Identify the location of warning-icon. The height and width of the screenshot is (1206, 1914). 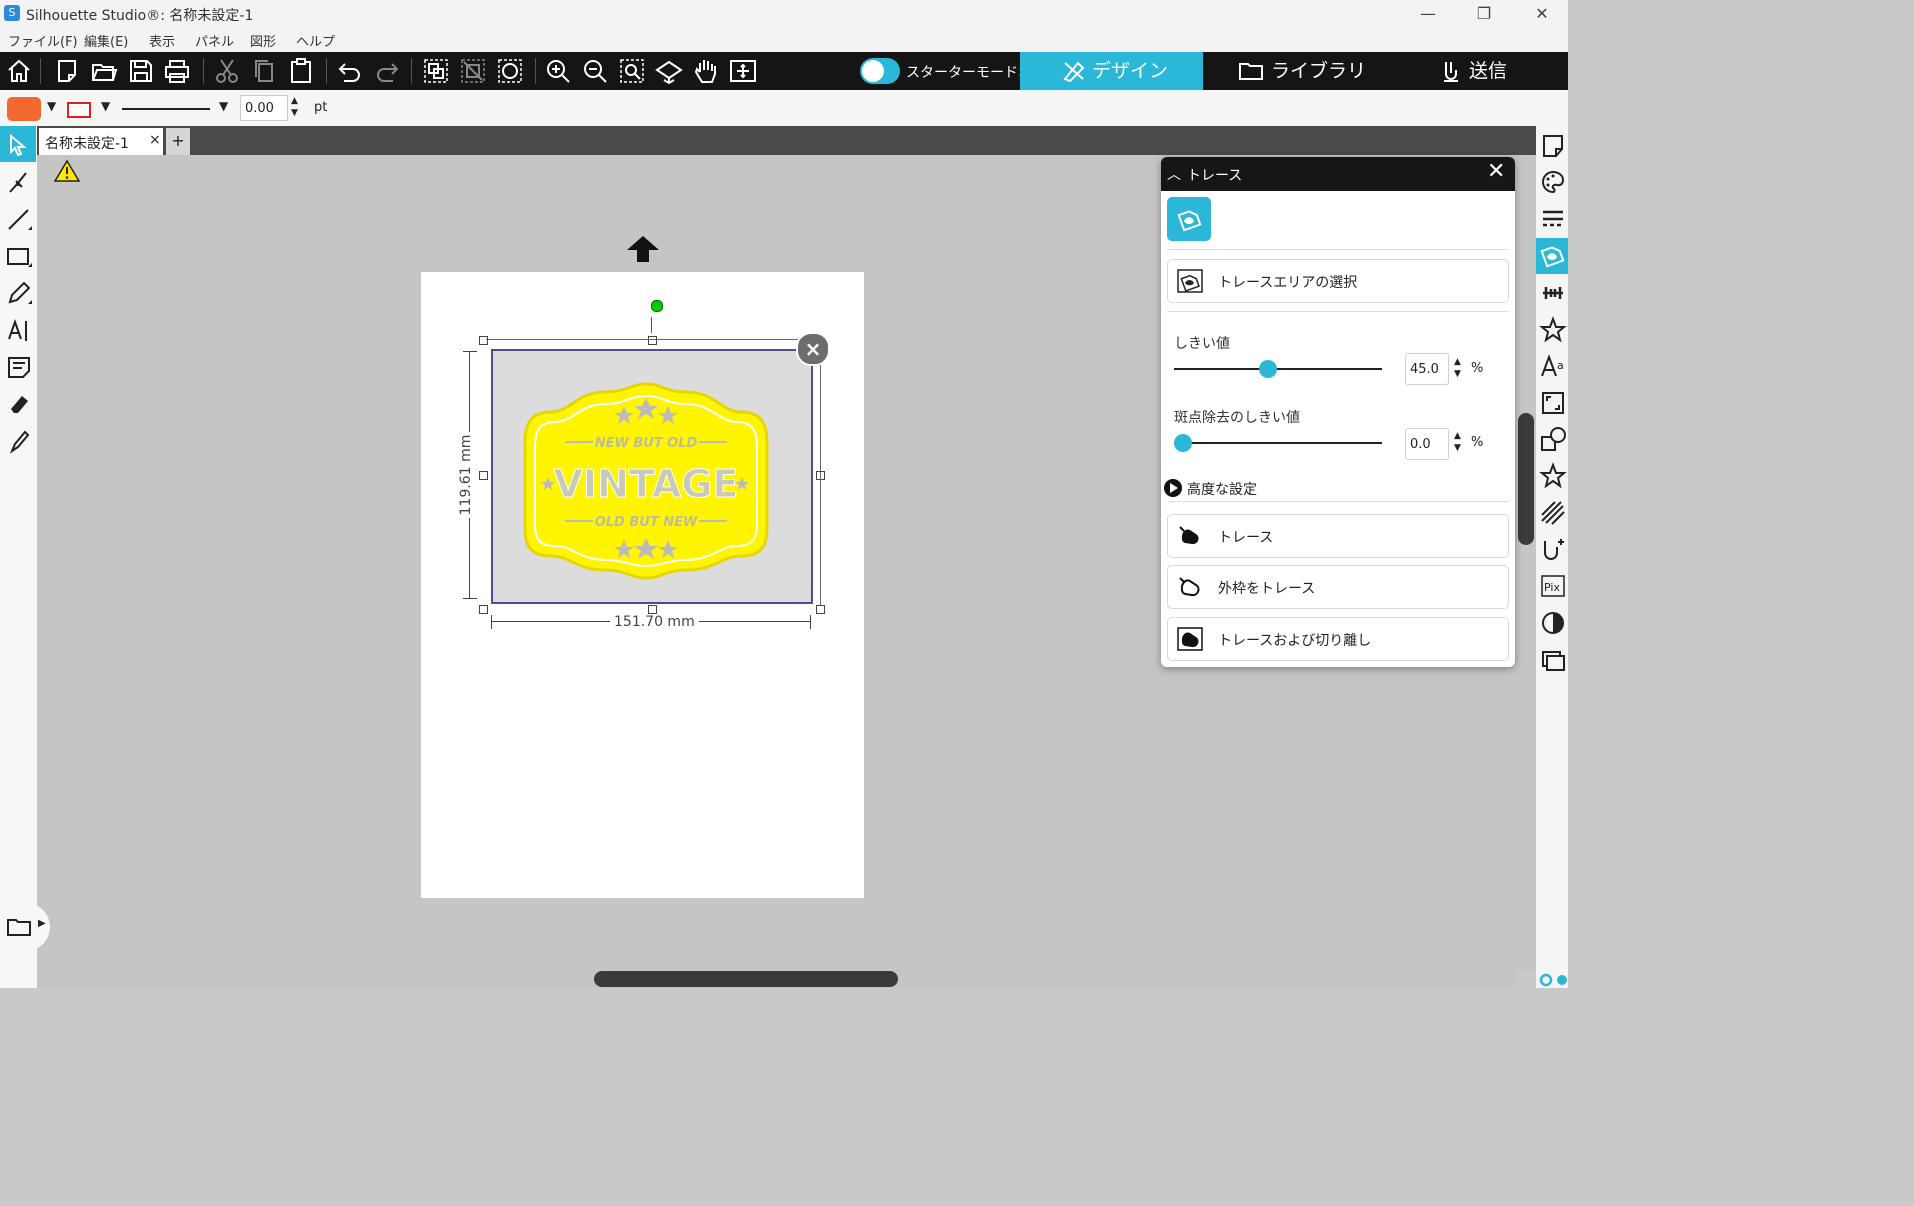
(67, 171).